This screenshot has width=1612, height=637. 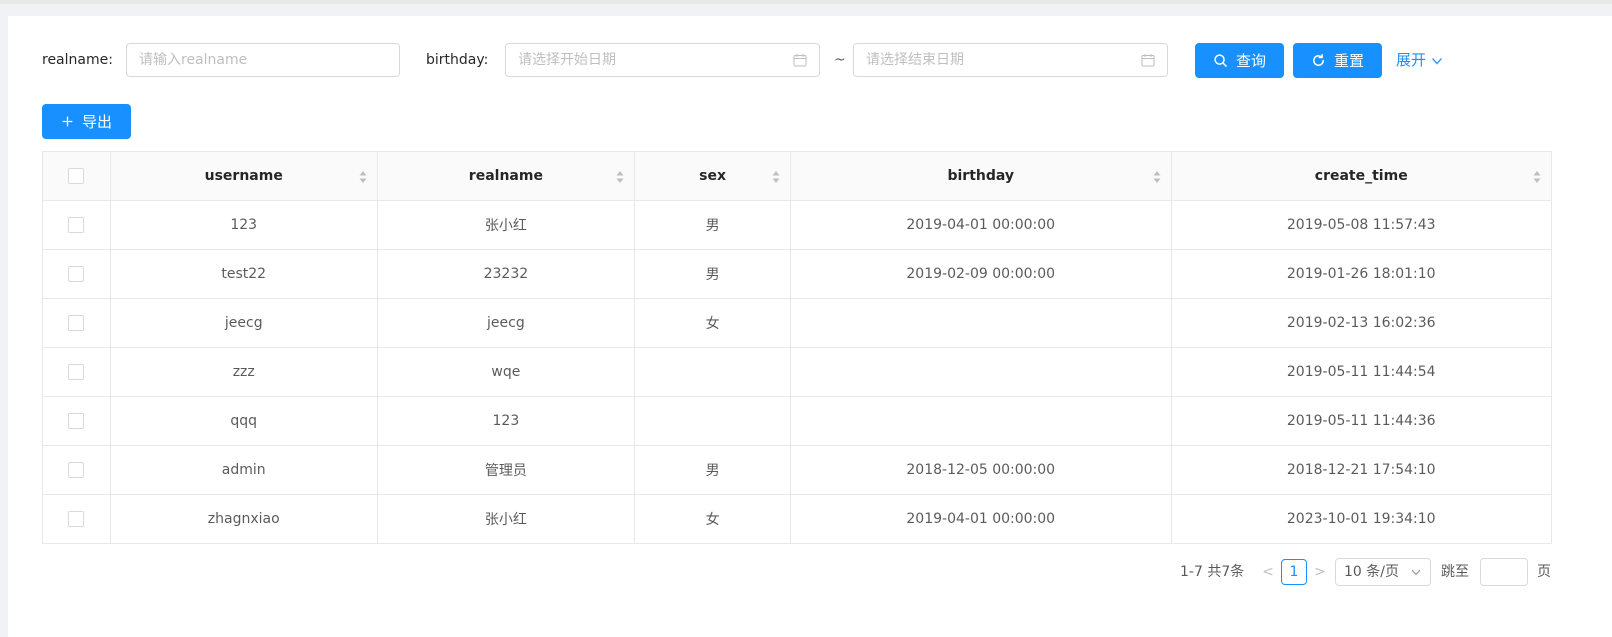 I want to click on reset-button-label: 重置, so click(x=1348, y=61).